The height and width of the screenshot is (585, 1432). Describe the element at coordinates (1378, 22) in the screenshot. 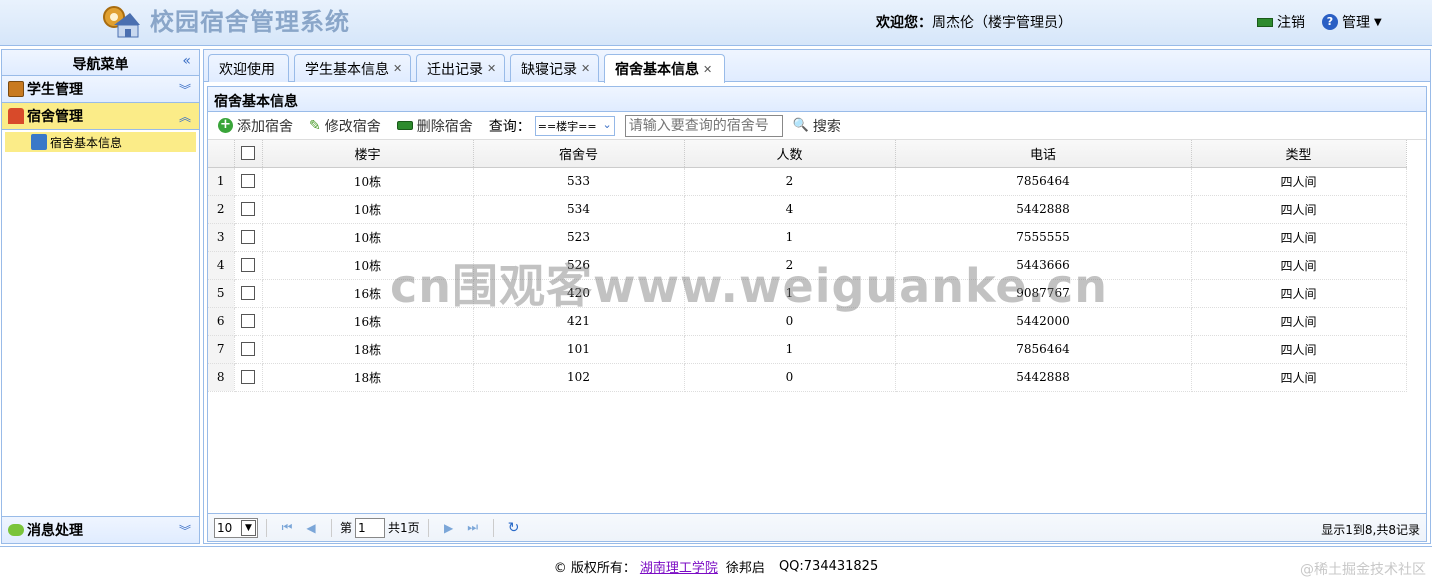

I see `caret-down-icon: ▼` at that location.